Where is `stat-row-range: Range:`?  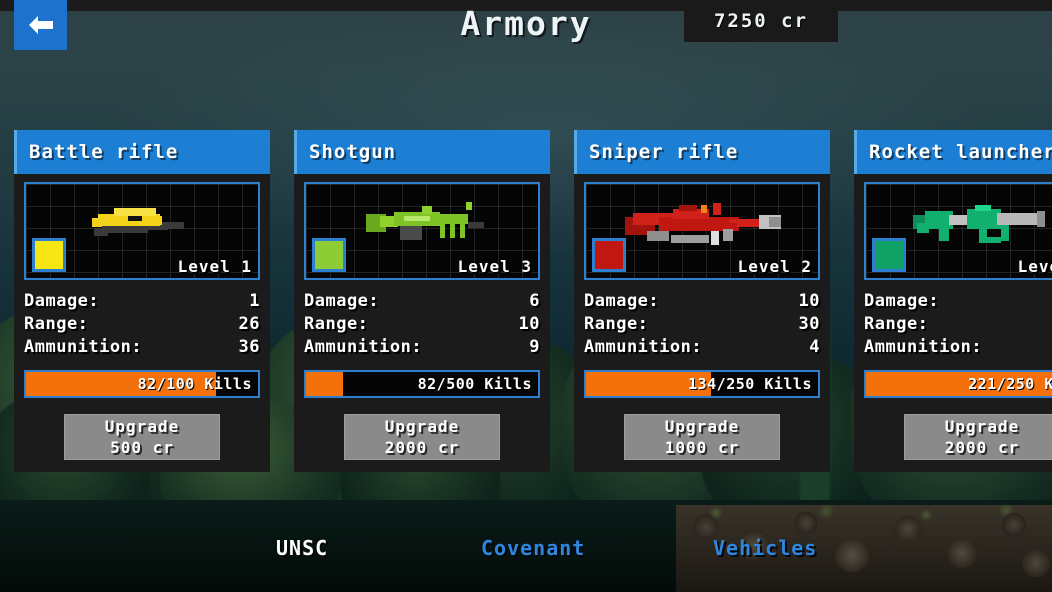 stat-row-range: Range: is located at coordinates (958, 324).